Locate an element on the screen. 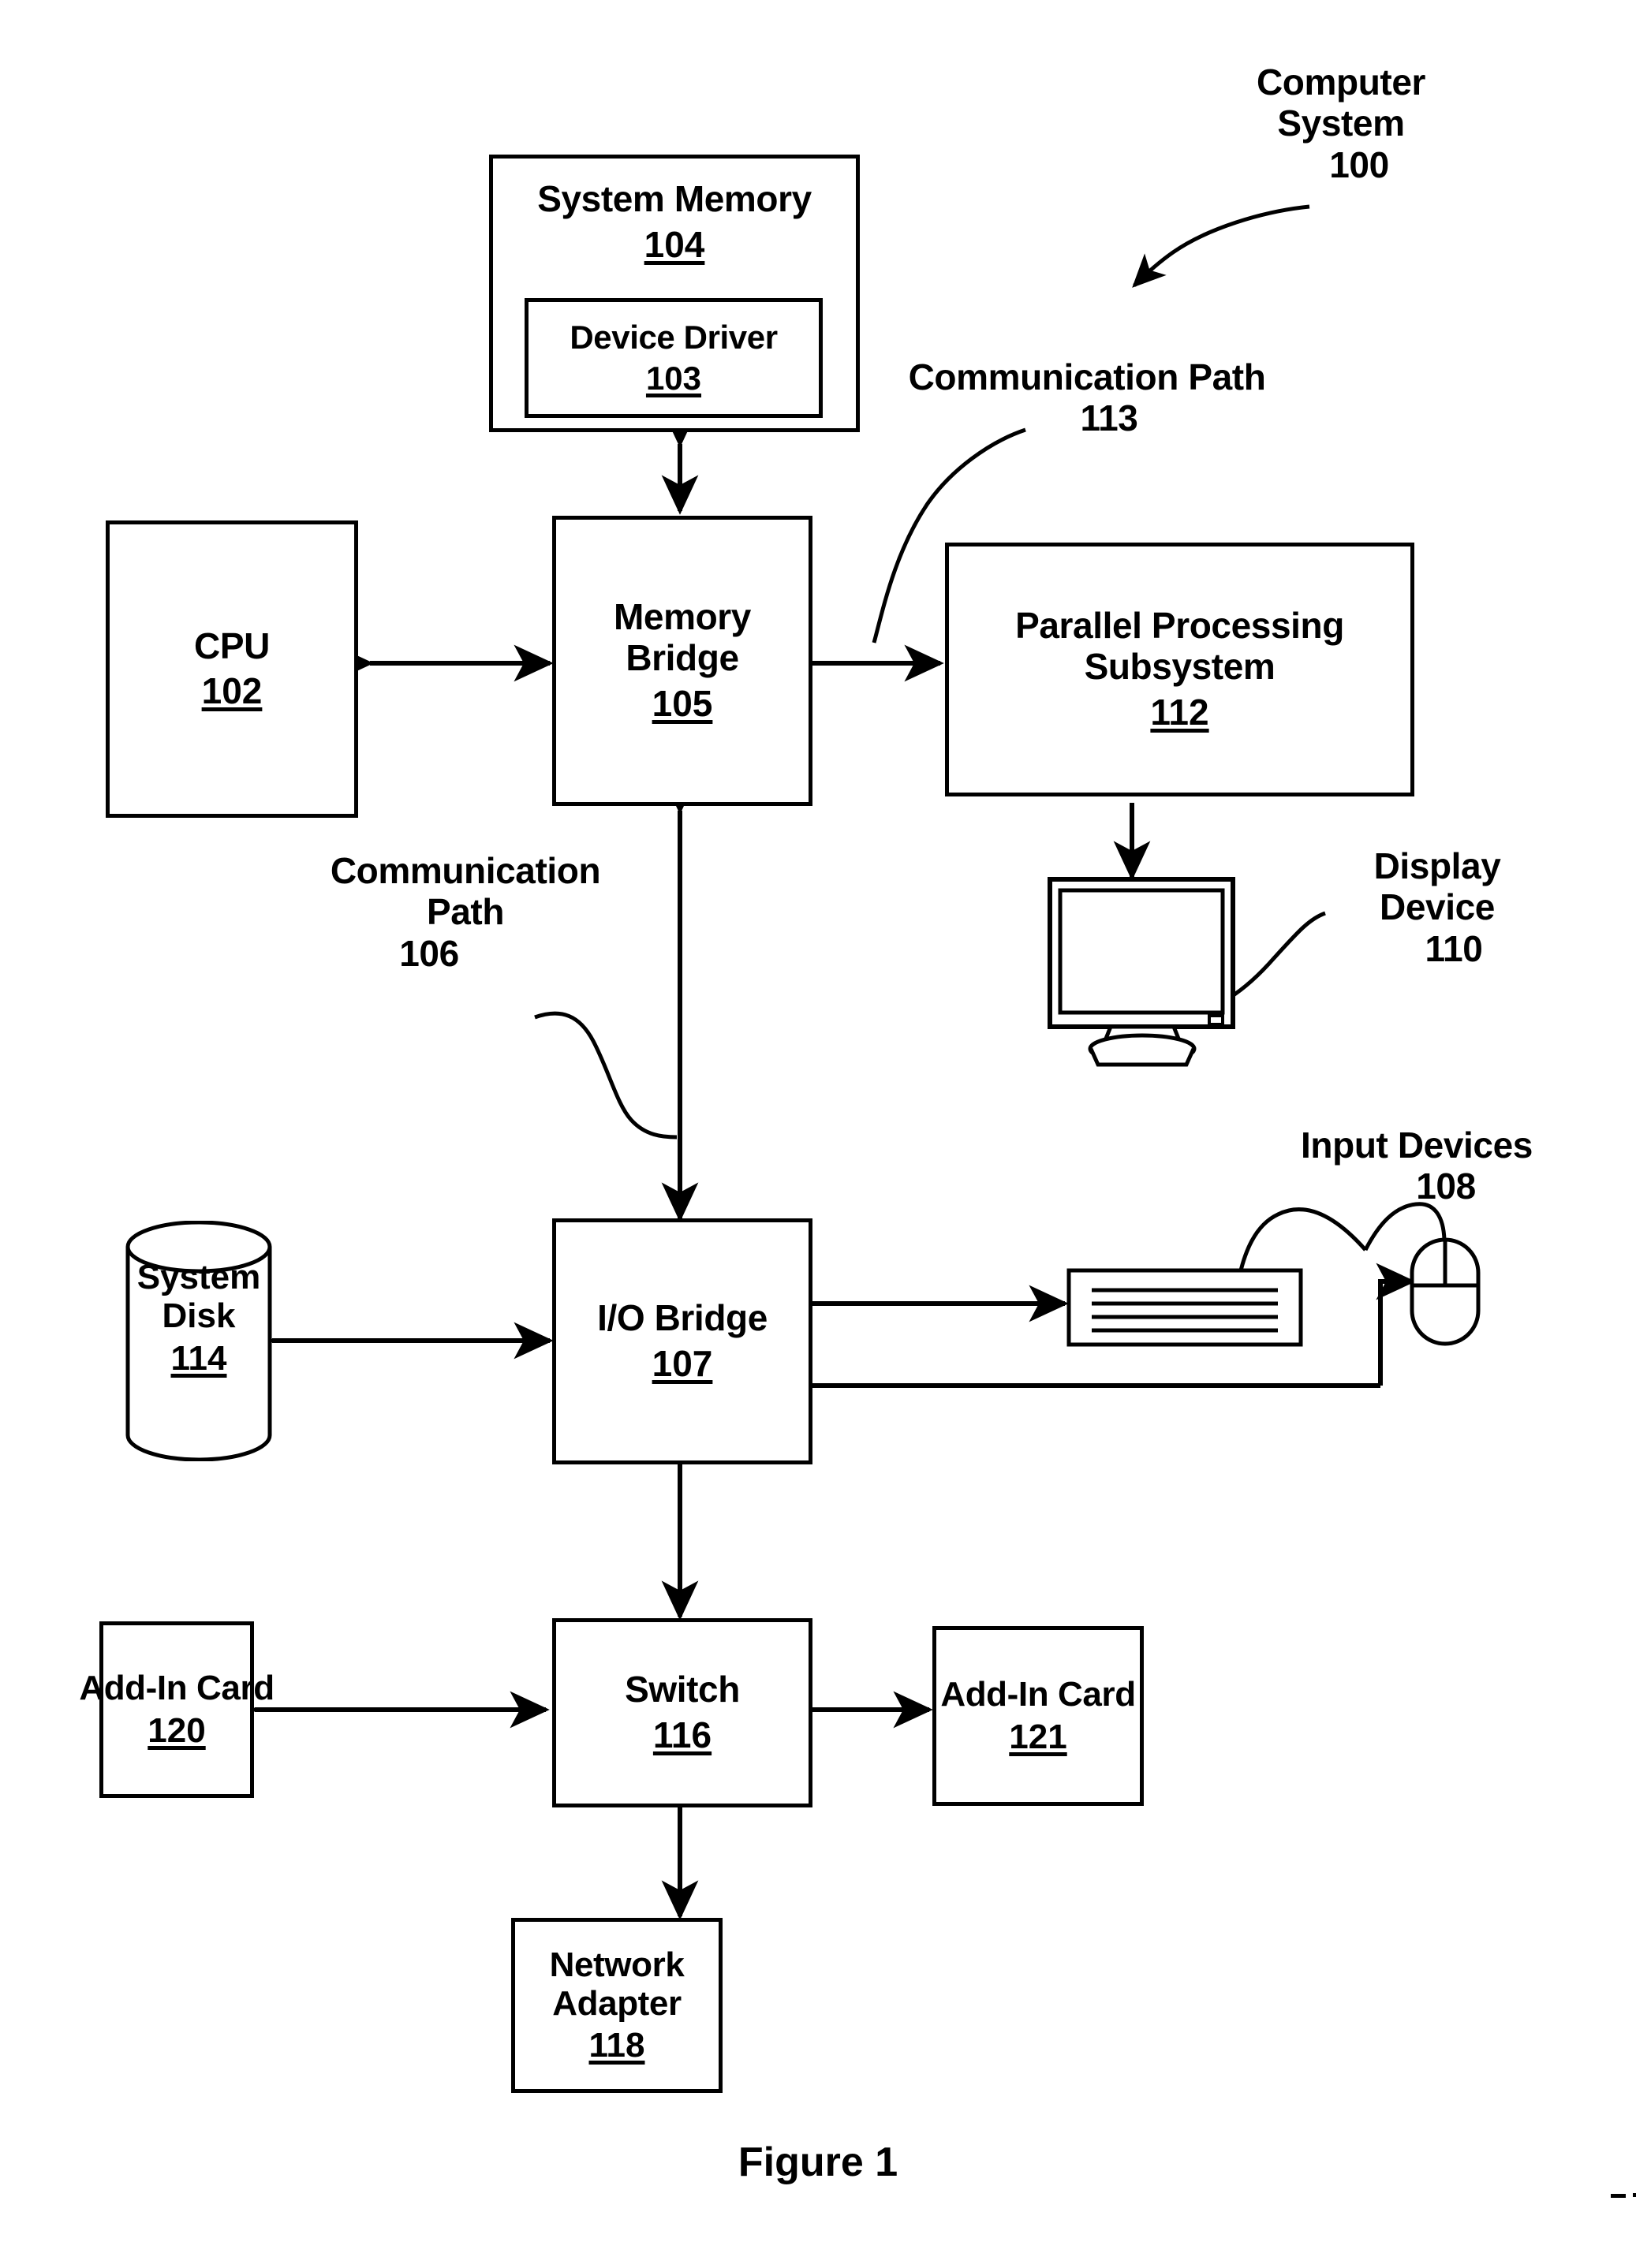  block-add-in-card-120: Add-In Card 120 is located at coordinates (177, 1710).